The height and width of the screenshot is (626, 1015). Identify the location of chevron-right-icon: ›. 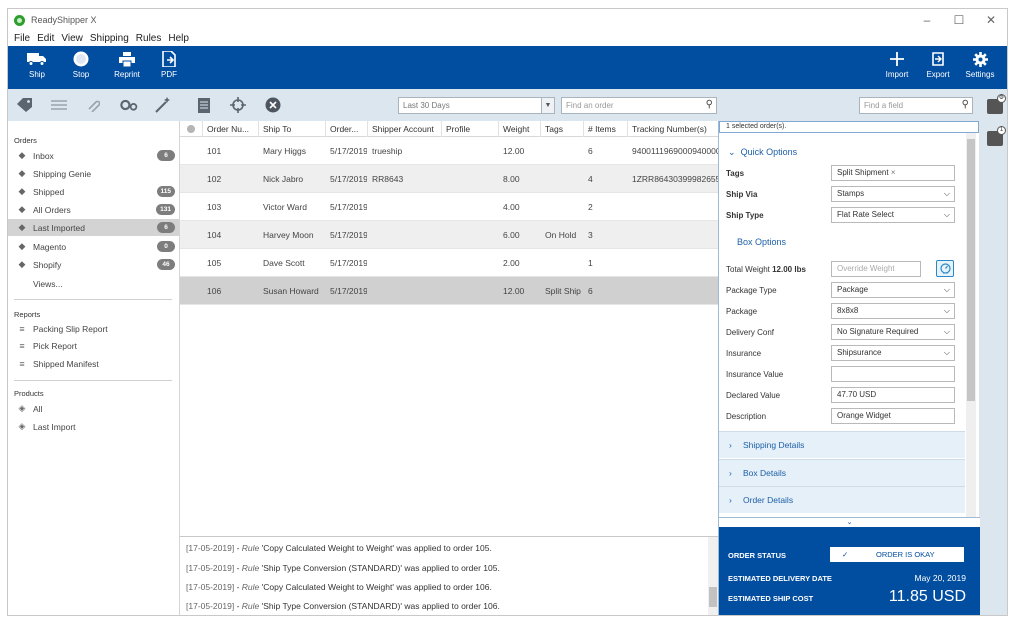
(730, 445).